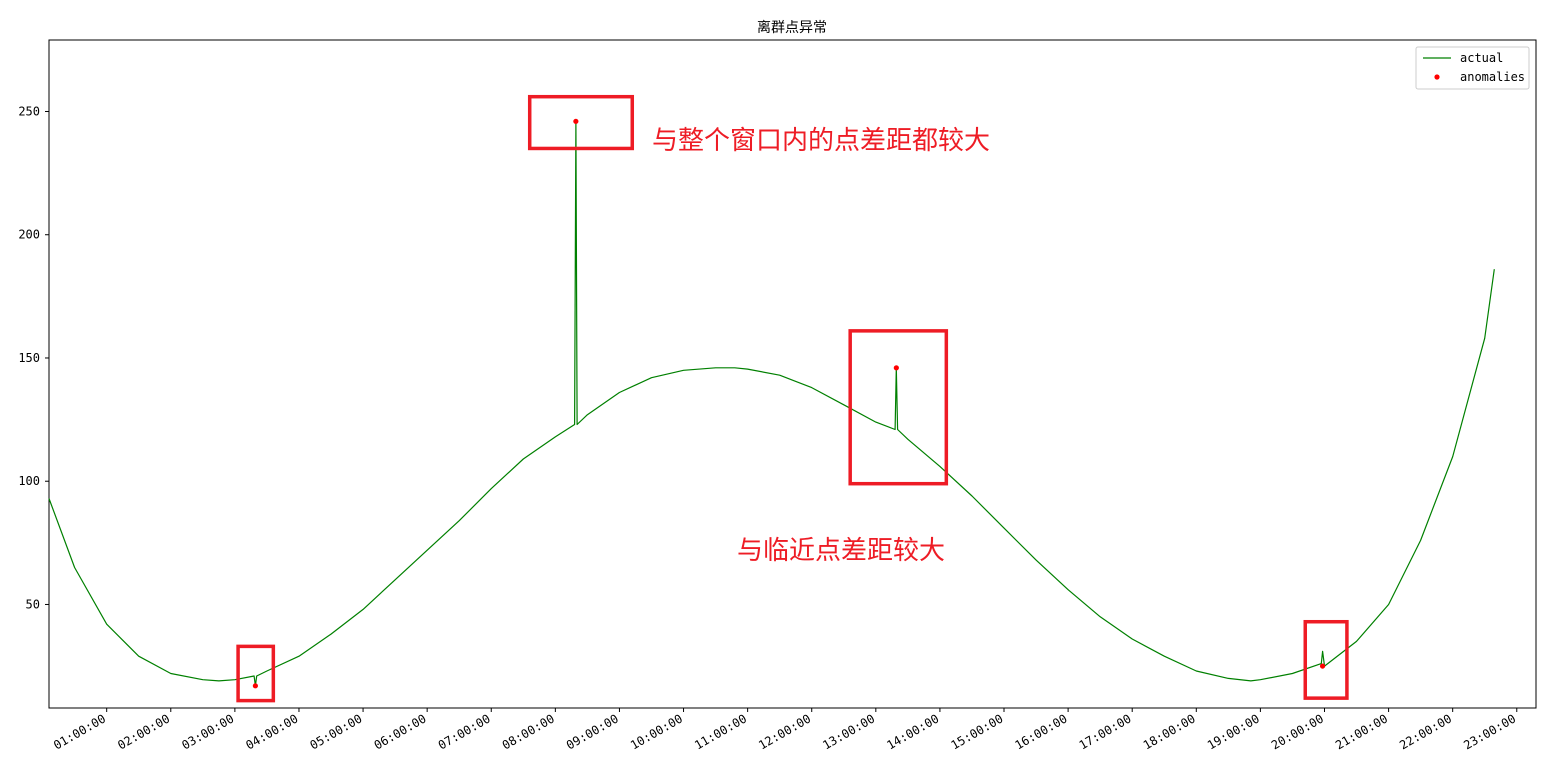  What do you see at coordinates (1233, 731) in the screenshot?
I see `x-tick-label: 19:00:00` at bounding box center [1233, 731].